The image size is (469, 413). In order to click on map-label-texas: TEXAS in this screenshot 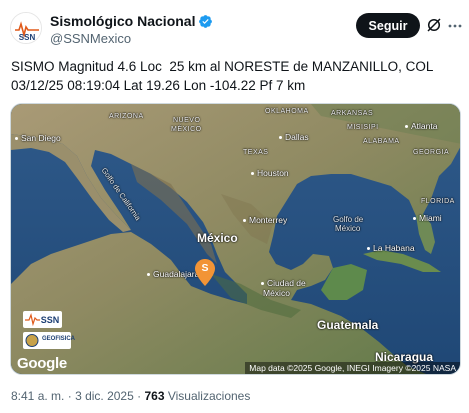, I will do `click(256, 152)`.